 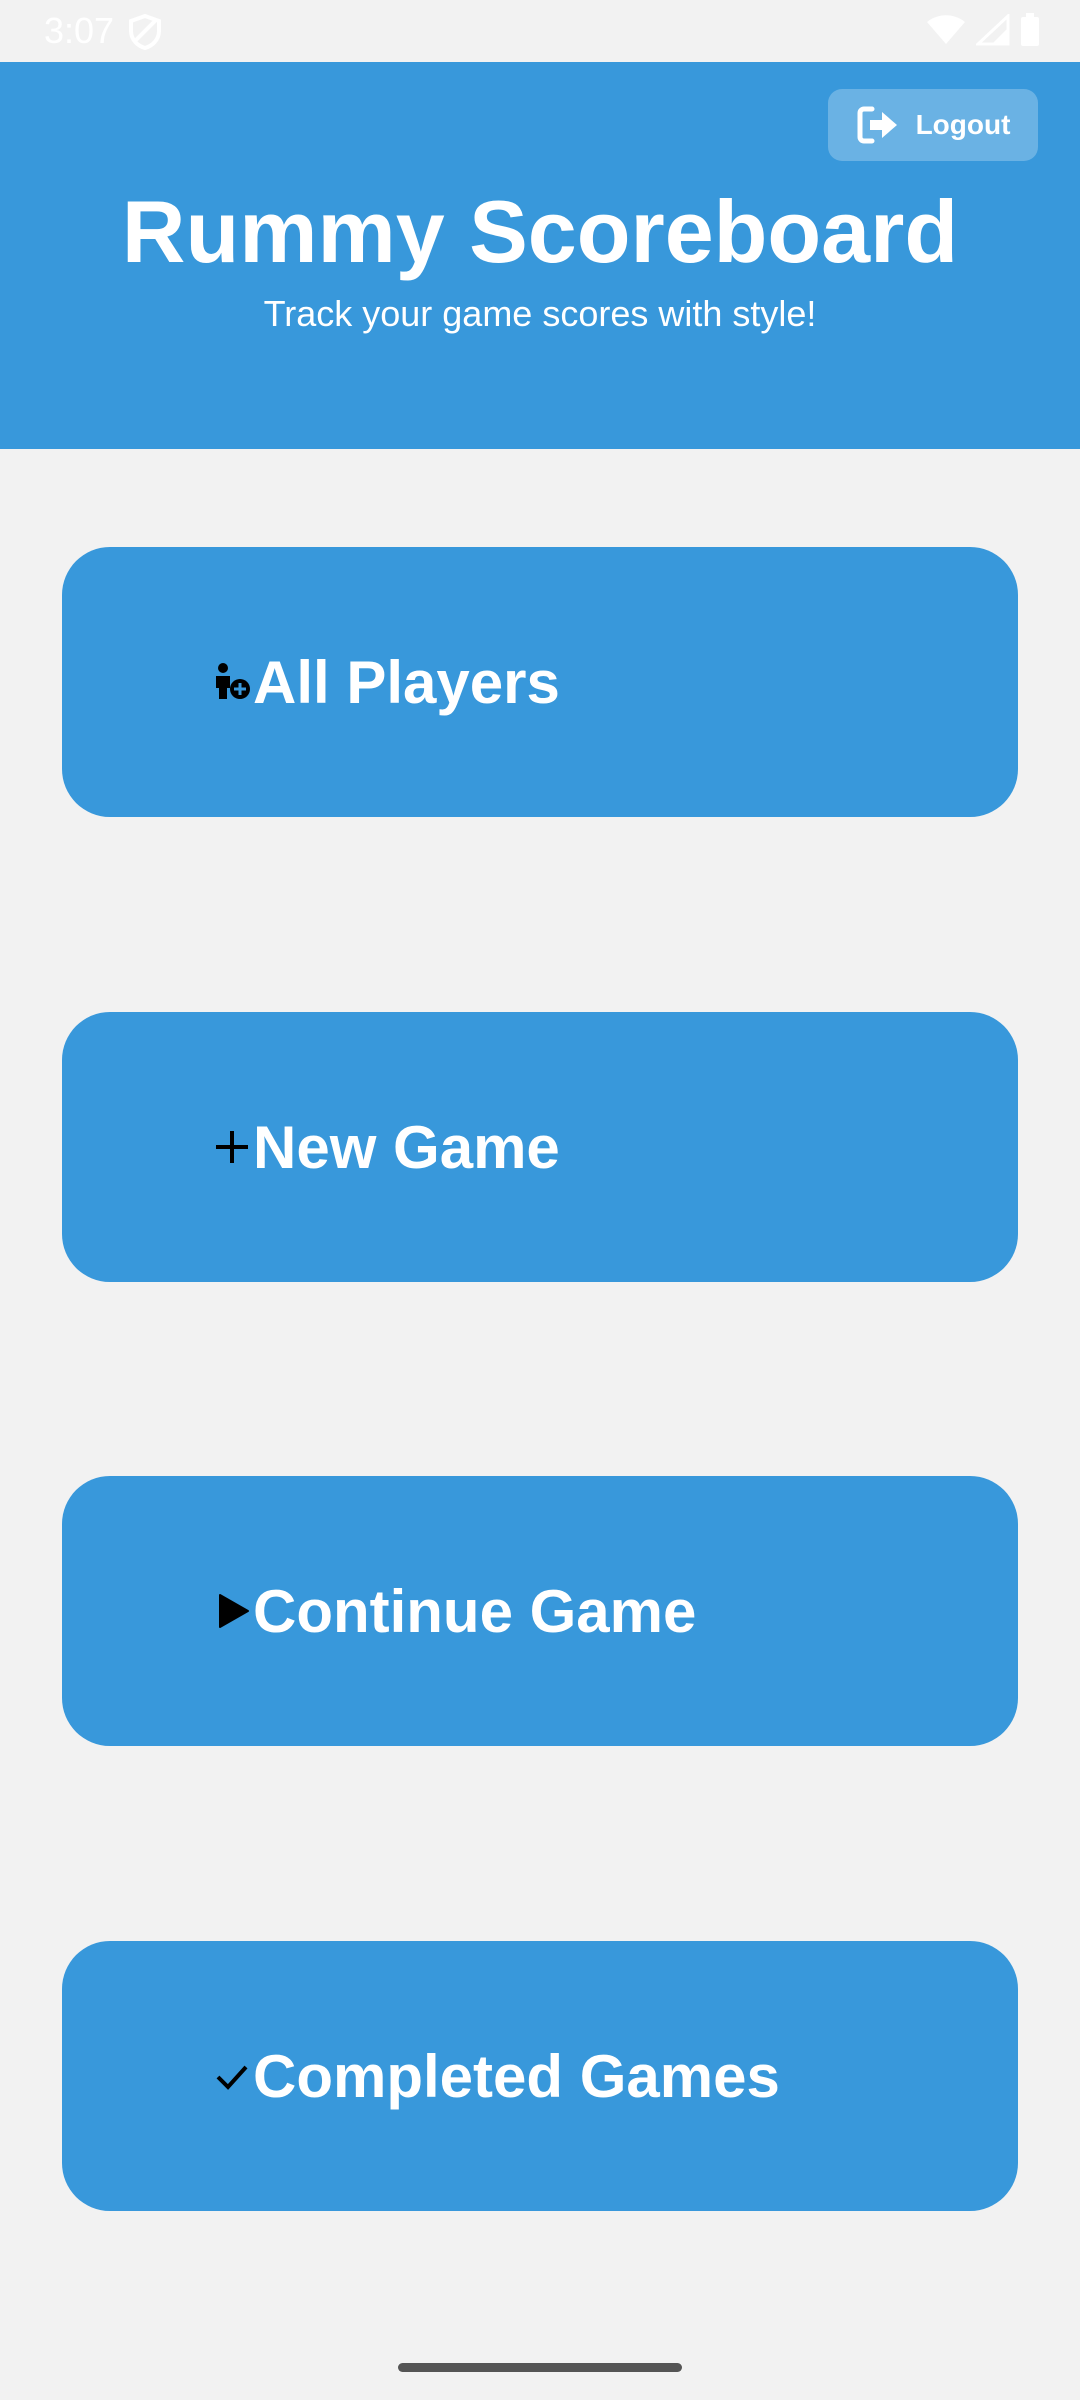 What do you see at coordinates (878, 125) in the screenshot?
I see `logout-icon` at bounding box center [878, 125].